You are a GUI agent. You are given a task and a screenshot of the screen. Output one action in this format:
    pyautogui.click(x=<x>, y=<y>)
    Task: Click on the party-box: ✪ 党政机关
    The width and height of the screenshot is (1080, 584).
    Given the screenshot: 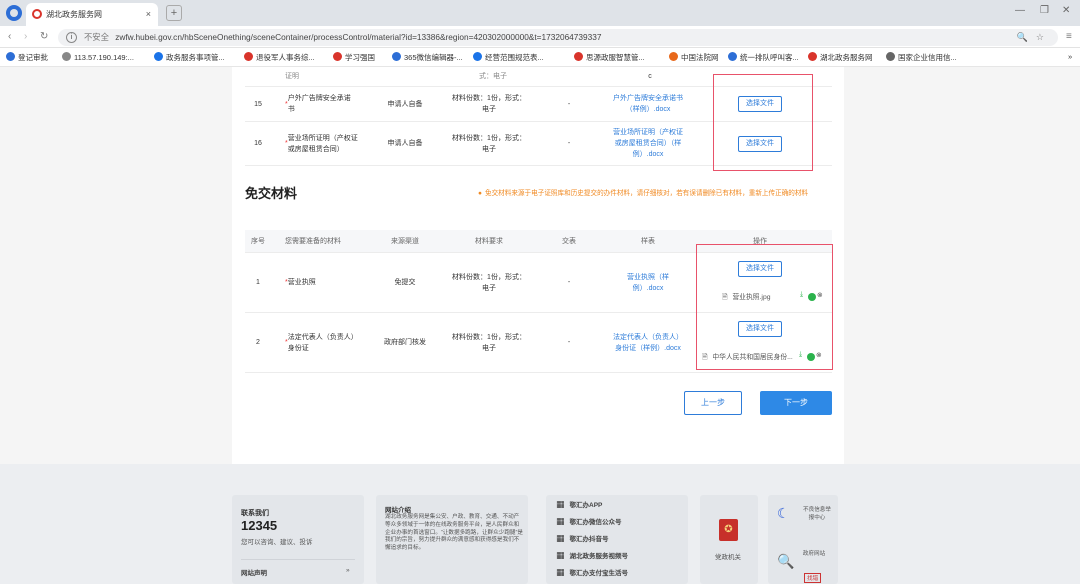 What is the action you would take?
    pyautogui.click(x=729, y=539)
    